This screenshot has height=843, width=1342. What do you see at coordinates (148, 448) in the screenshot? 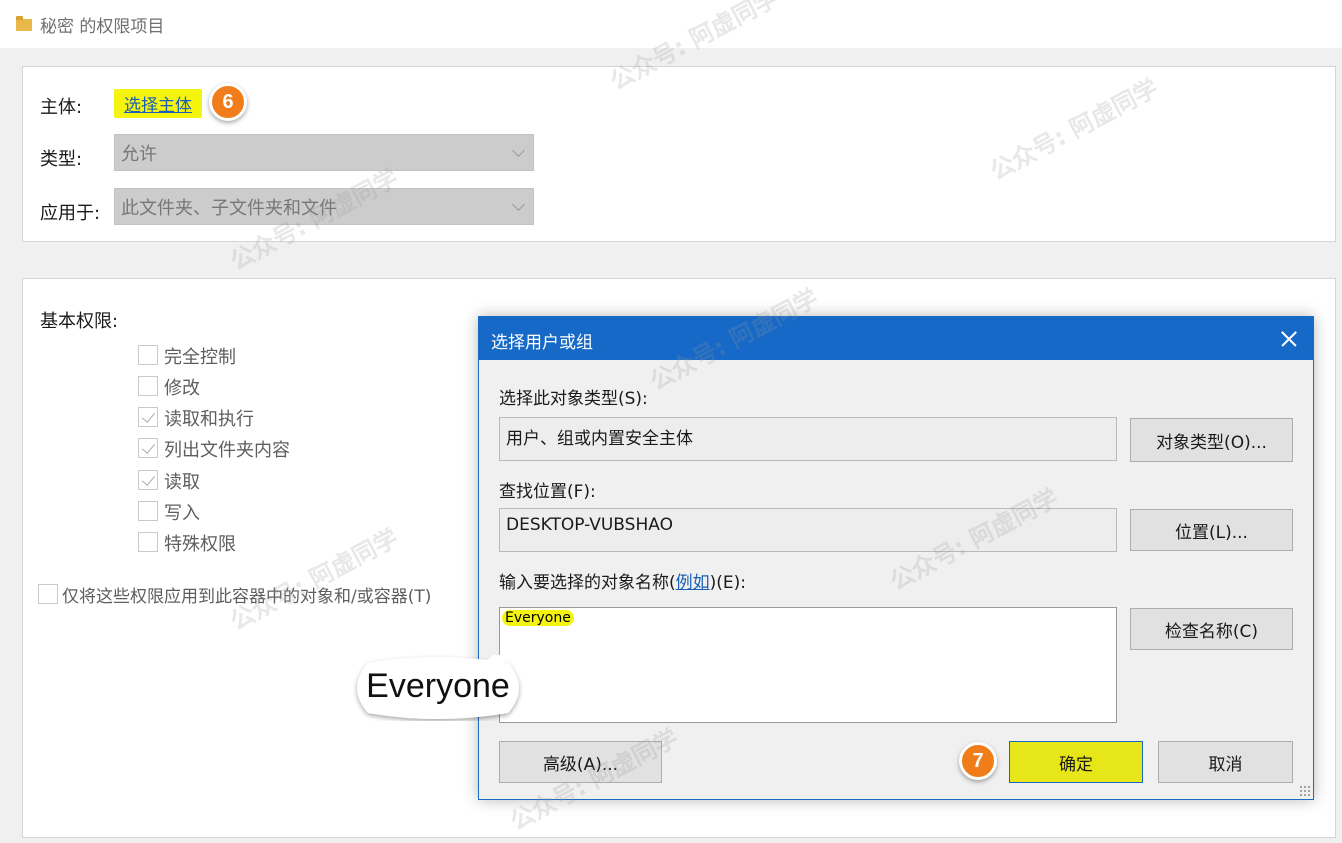
I see `checkbox-list-folder` at bounding box center [148, 448].